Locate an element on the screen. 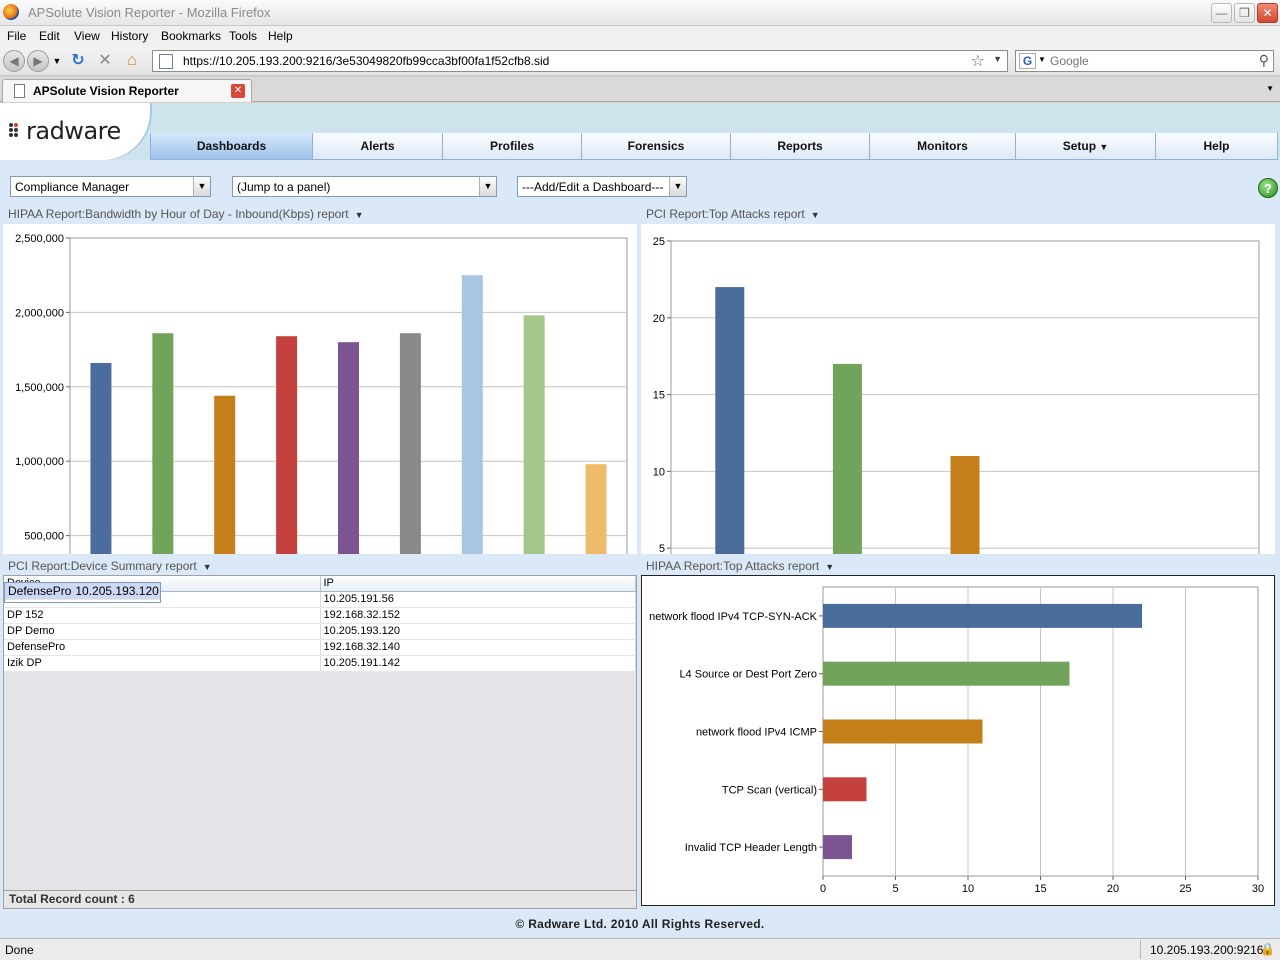 This screenshot has width=1280, height=960. home-icon: ⌂ is located at coordinates (132, 61).